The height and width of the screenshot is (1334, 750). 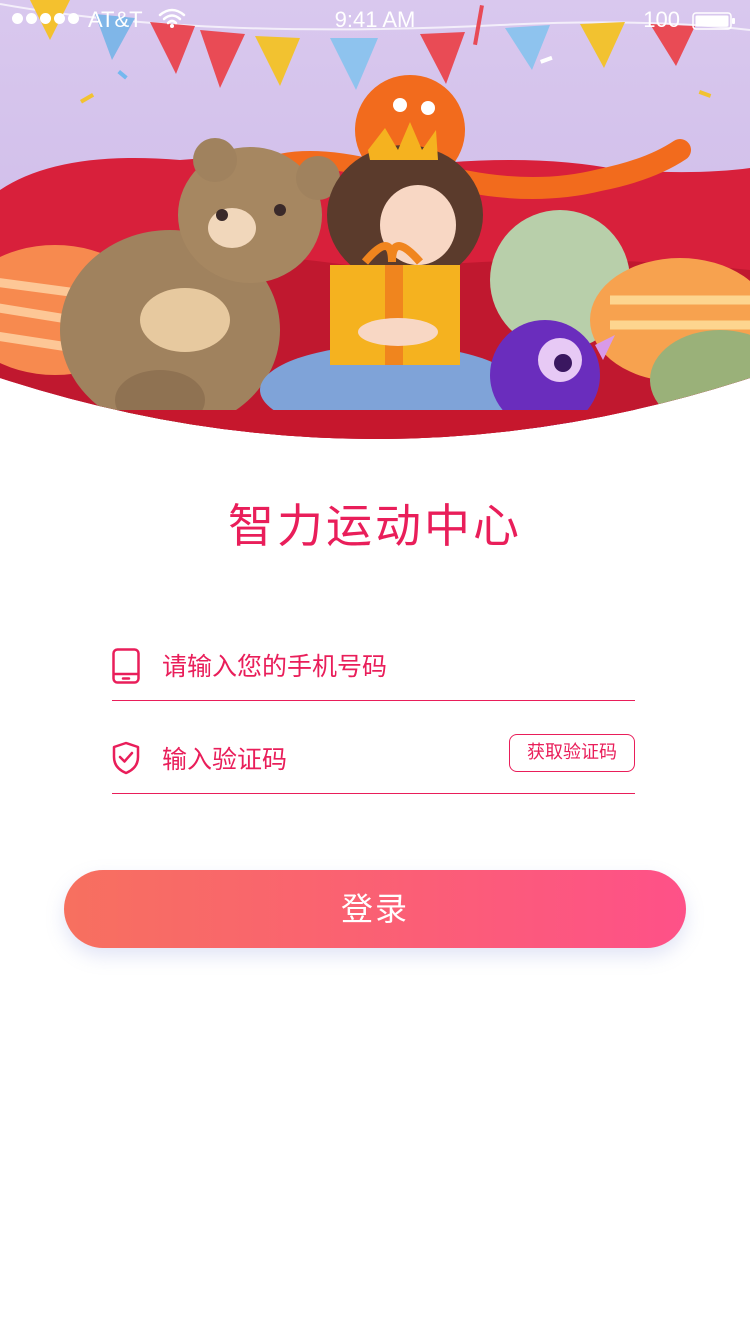 What do you see at coordinates (375, 909) in the screenshot?
I see `login-button: 登录` at bounding box center [375, 909].